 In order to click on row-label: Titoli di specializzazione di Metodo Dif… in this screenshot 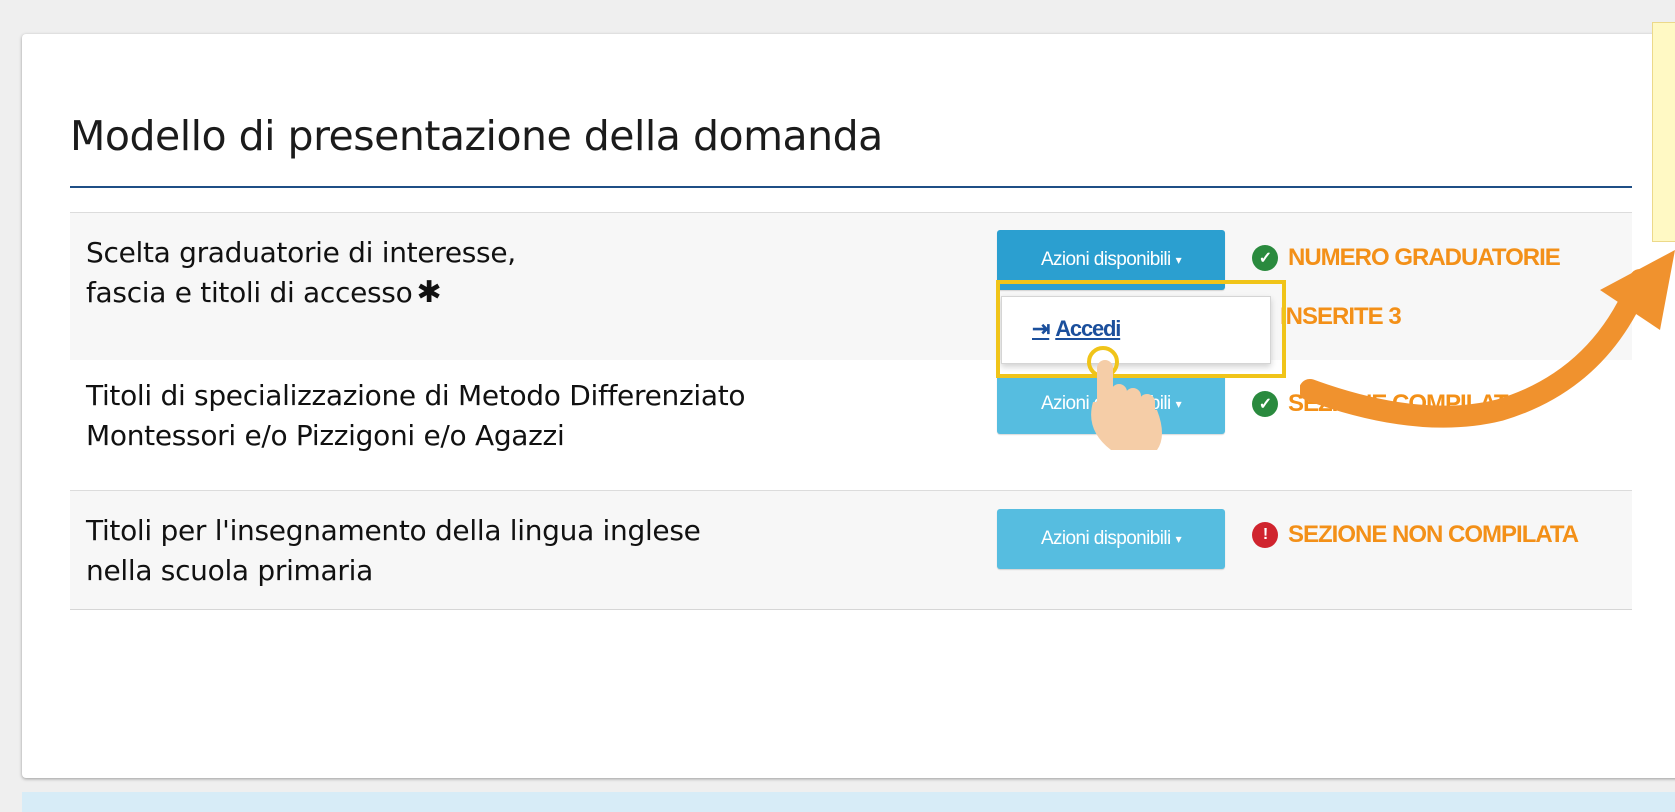, I will do `click(416, 415)`.